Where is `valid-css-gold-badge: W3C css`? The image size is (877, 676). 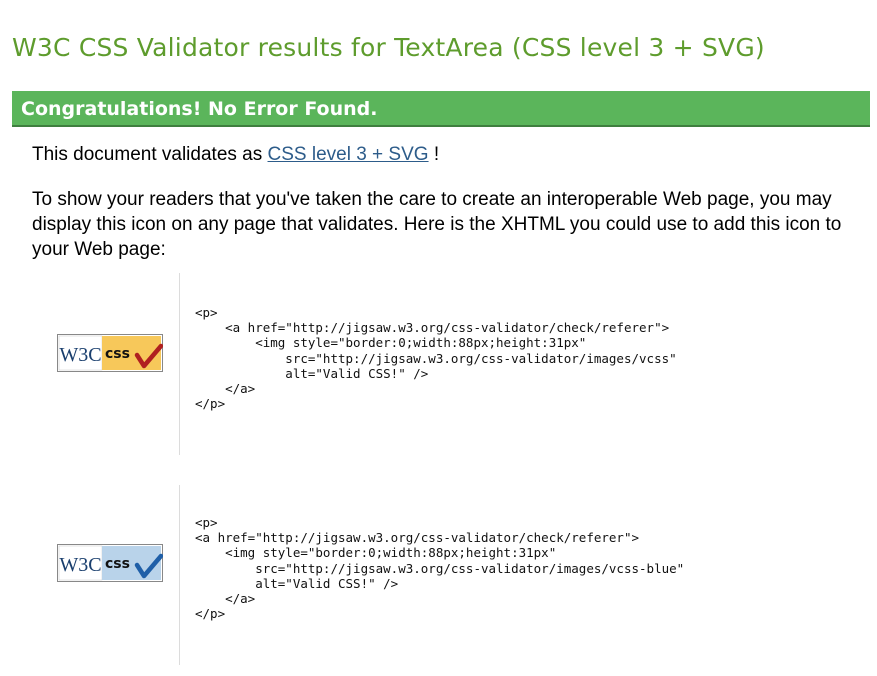
valid-css-gold-badge: W3C css is located at coordinates (110, 353).